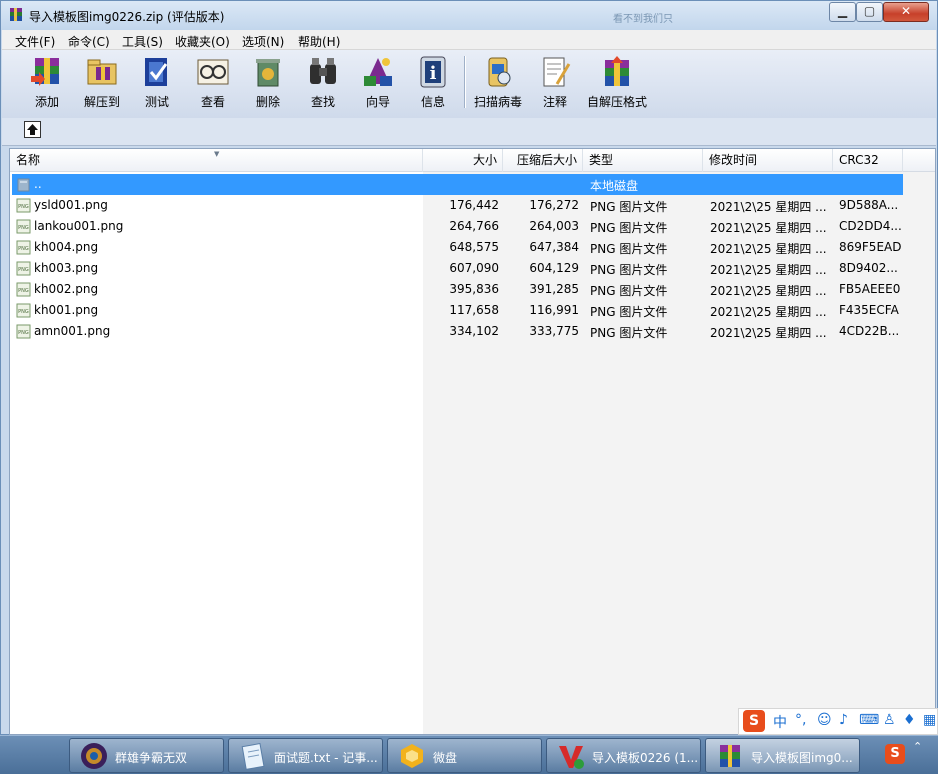 The image size is (938, 774). Describe the element at coordinates (868, 160) in the screenshot. I see `column-header-crc: CRC32` at that location.